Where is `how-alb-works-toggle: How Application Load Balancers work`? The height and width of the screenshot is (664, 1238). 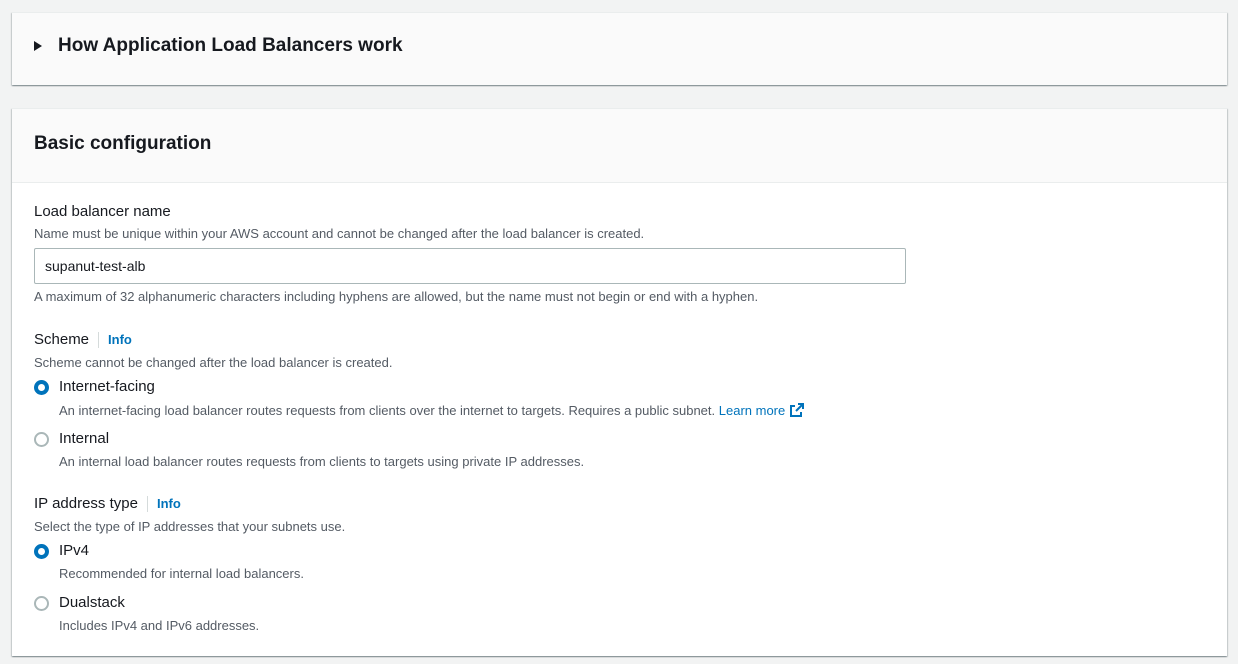
how-alb-works-toggle: How Application Load Balancers work is located at coordinates (218, 46).